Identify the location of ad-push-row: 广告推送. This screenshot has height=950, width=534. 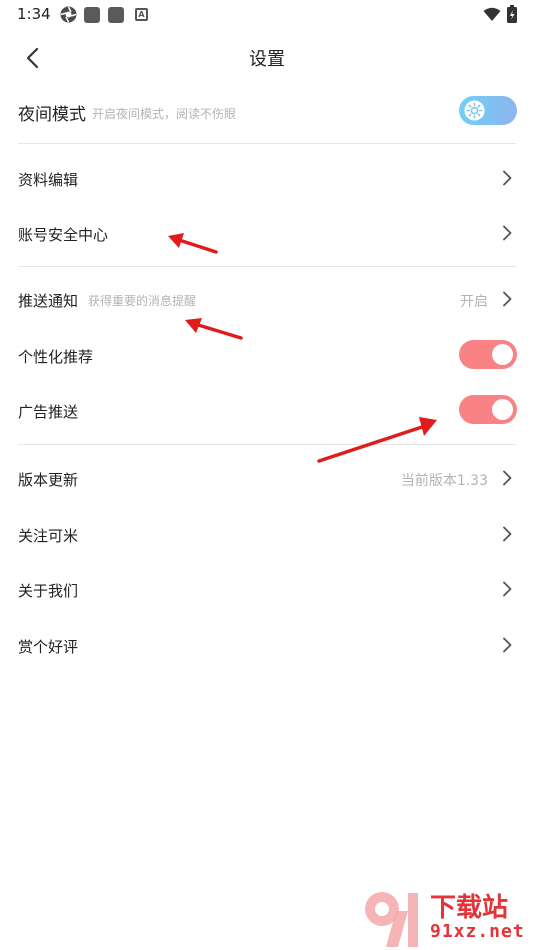
(267, 410).